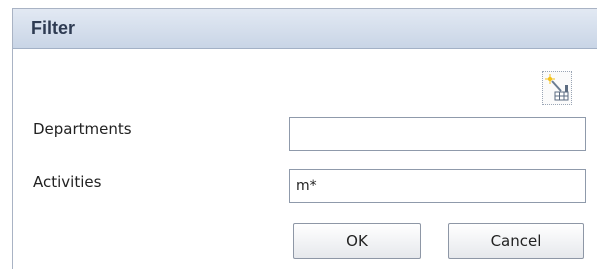 The image size is (597, 269). Describe the element at coordinates (305, 29) in the screenshot. I see `dialog-titlebar: Filter` at that location.